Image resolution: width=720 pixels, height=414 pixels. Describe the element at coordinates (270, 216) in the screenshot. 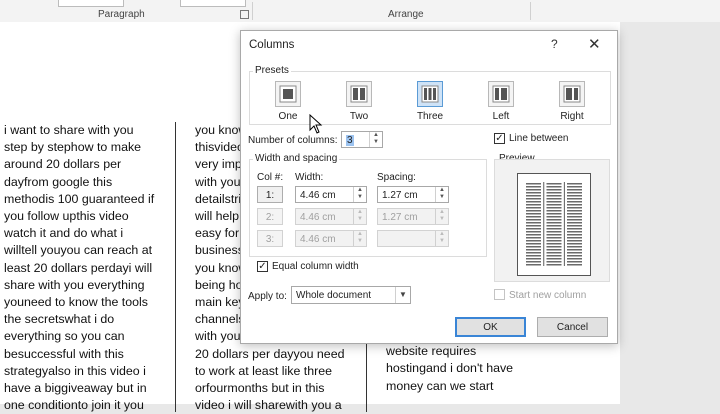

I see `col-2-button: 2:` at that location.